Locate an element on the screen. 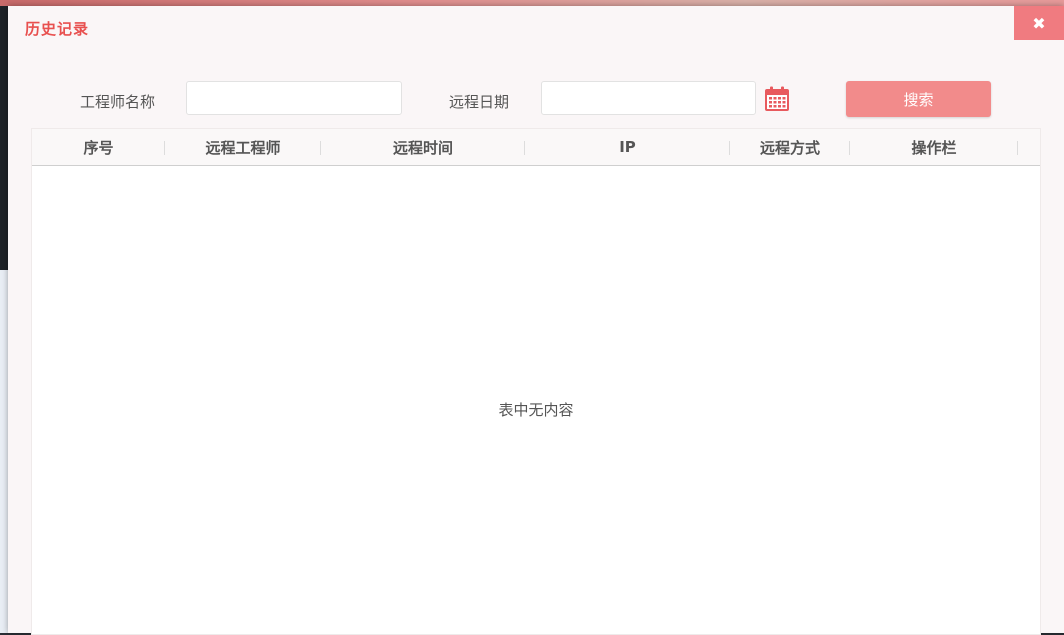 The image size is (1064, 635). column-header-index: 序号 is located at coordinates (98, 147).